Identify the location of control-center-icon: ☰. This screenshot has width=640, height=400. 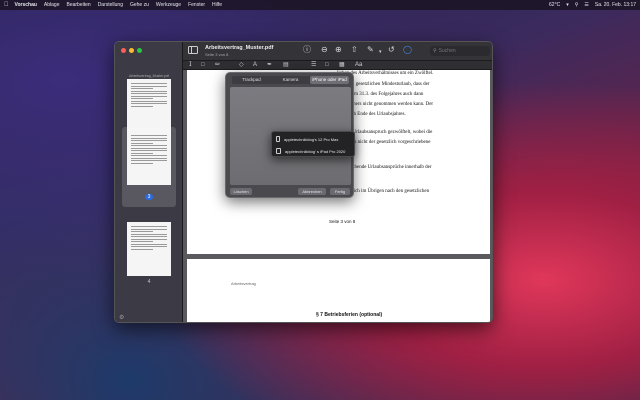
(586, 5).